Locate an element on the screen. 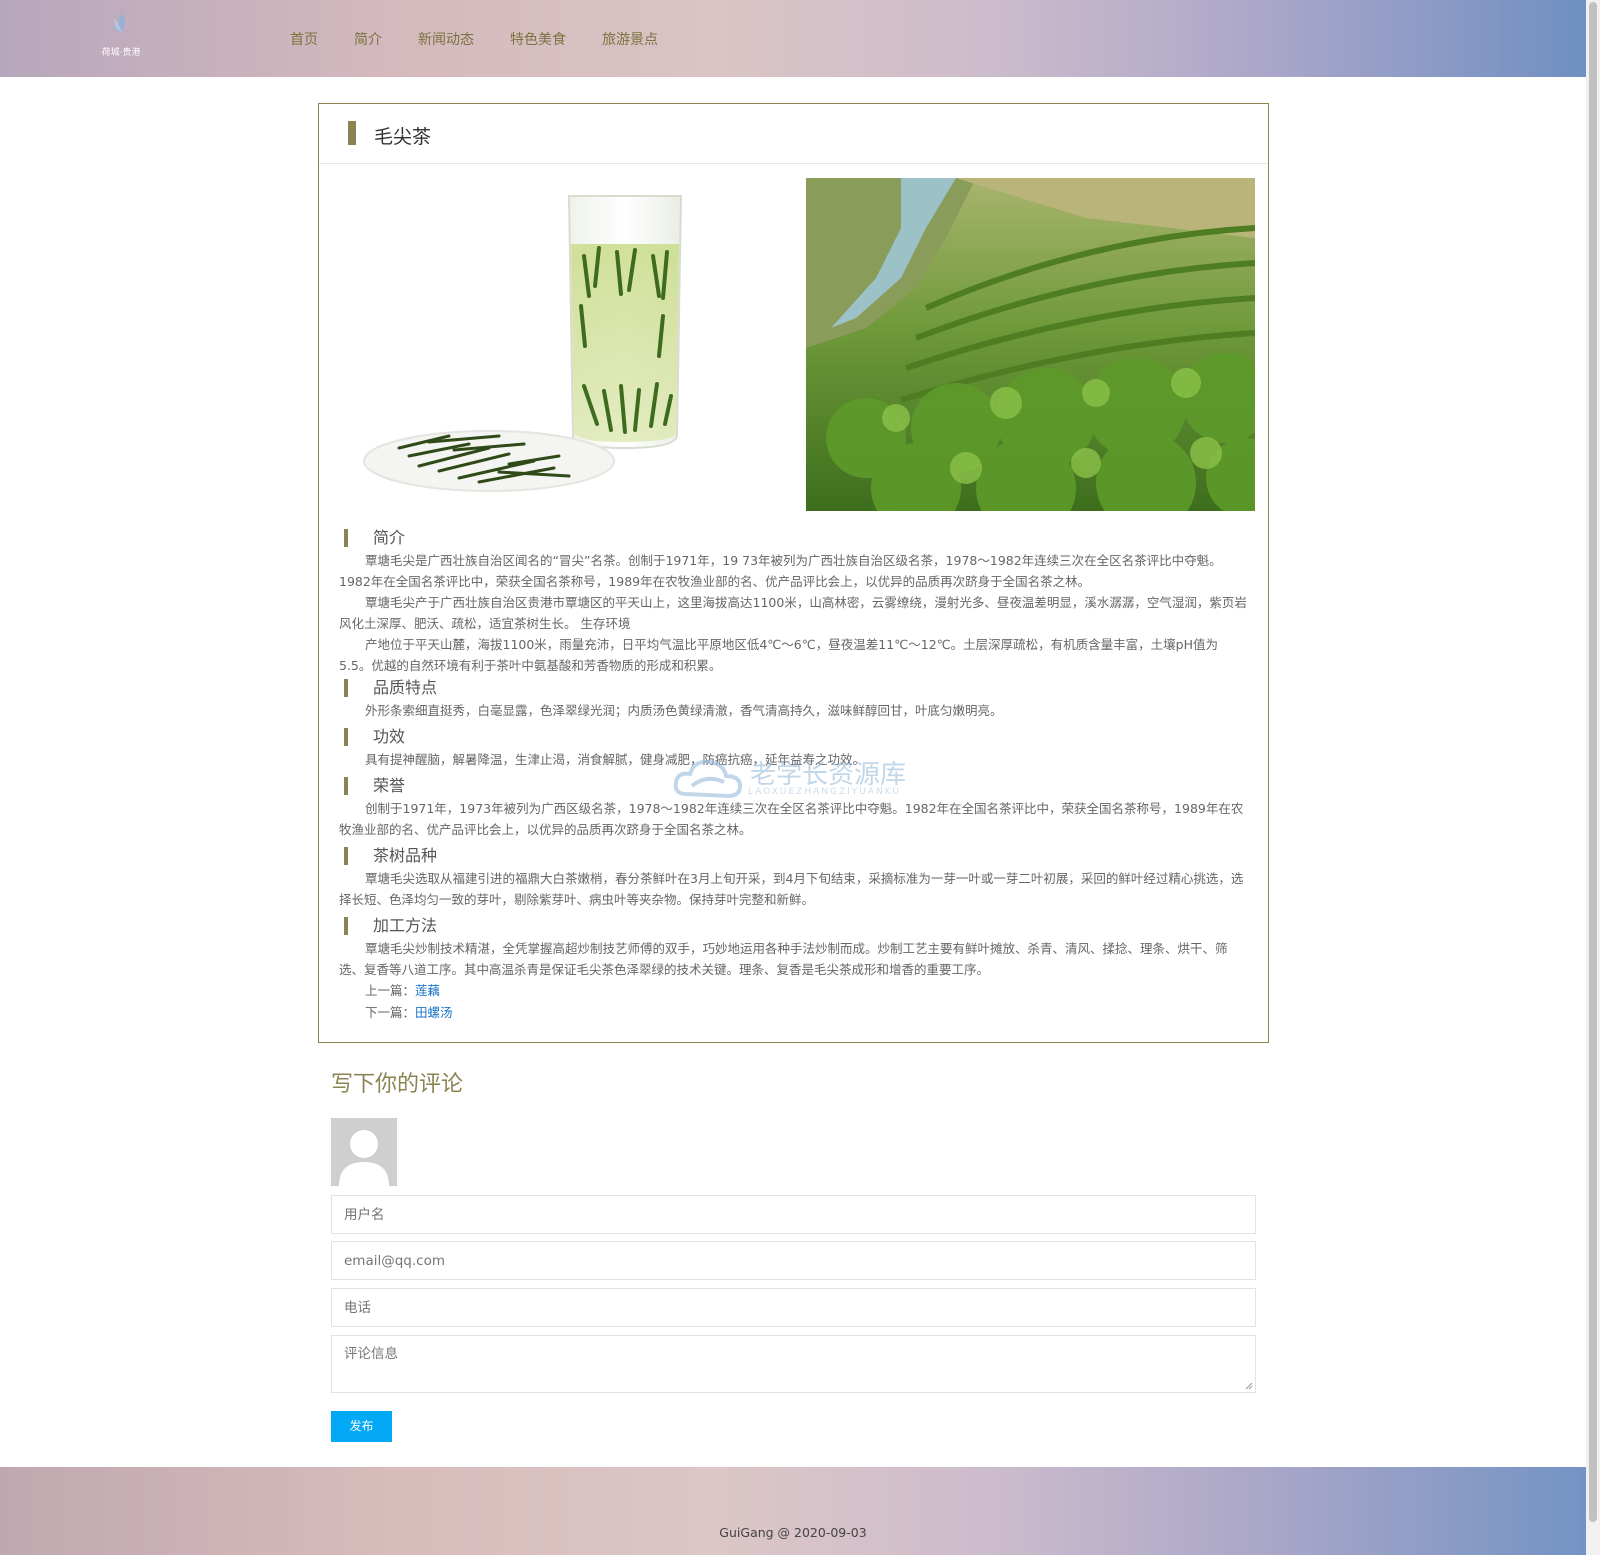 This screenshot has width=1600, height=1555. site-logo: 荷城·贵港 is located at coordinates (121, 37).